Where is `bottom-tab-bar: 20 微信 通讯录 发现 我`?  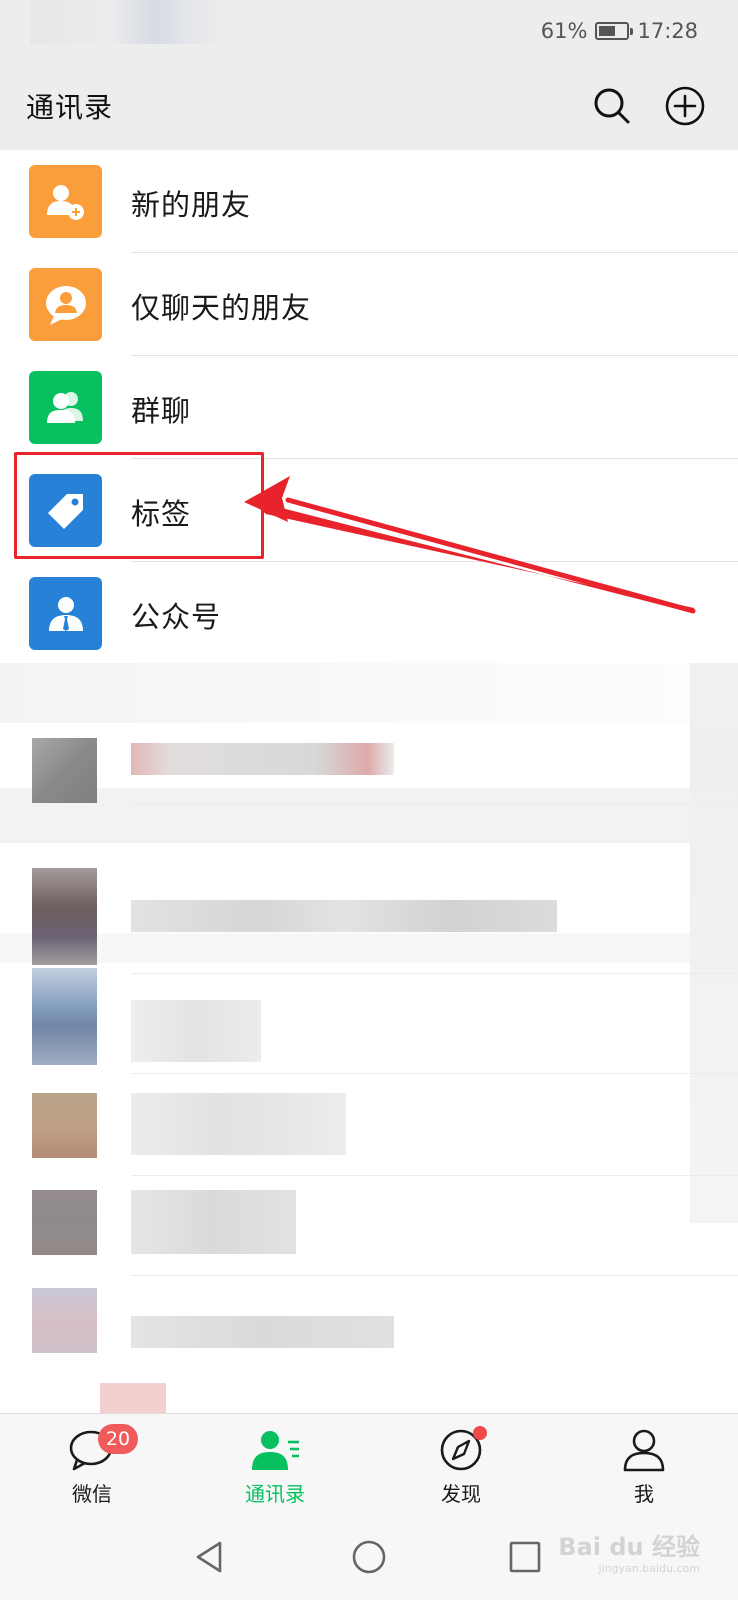
bottom-tab-bar: 20 微信 通讯录 发现 我 is located at coordinates (369, 1464).